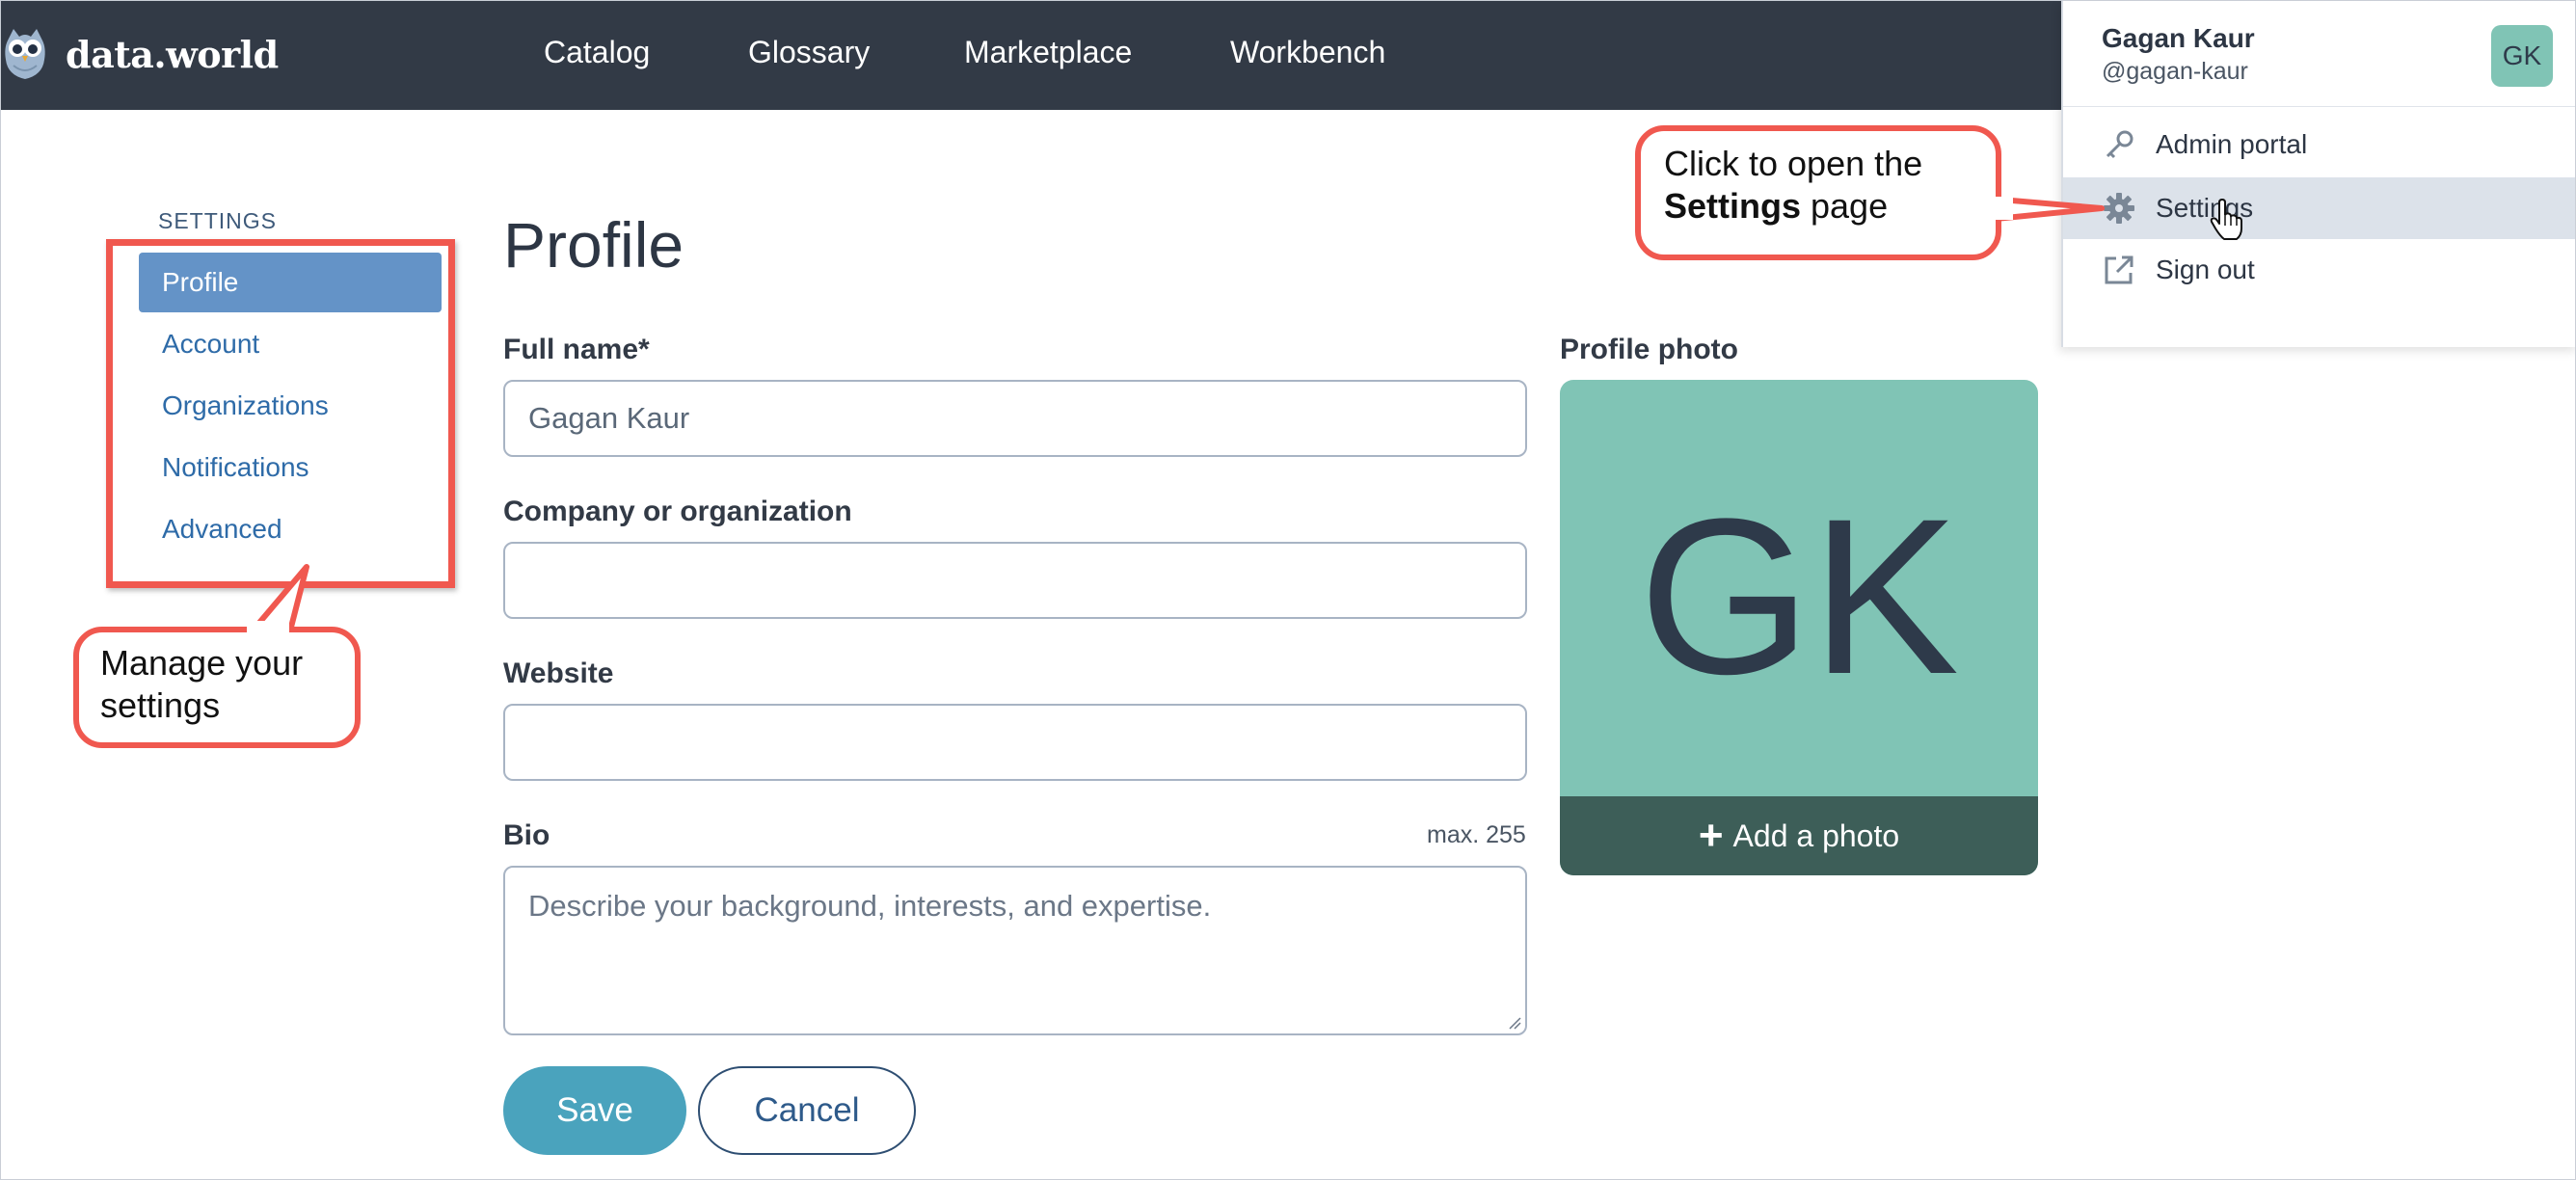 This screenshot has width=2576, height=1180. Describe the element at coordinates (281, 414) in the screenshot. I see `sidebar-highlight-box` at that location.